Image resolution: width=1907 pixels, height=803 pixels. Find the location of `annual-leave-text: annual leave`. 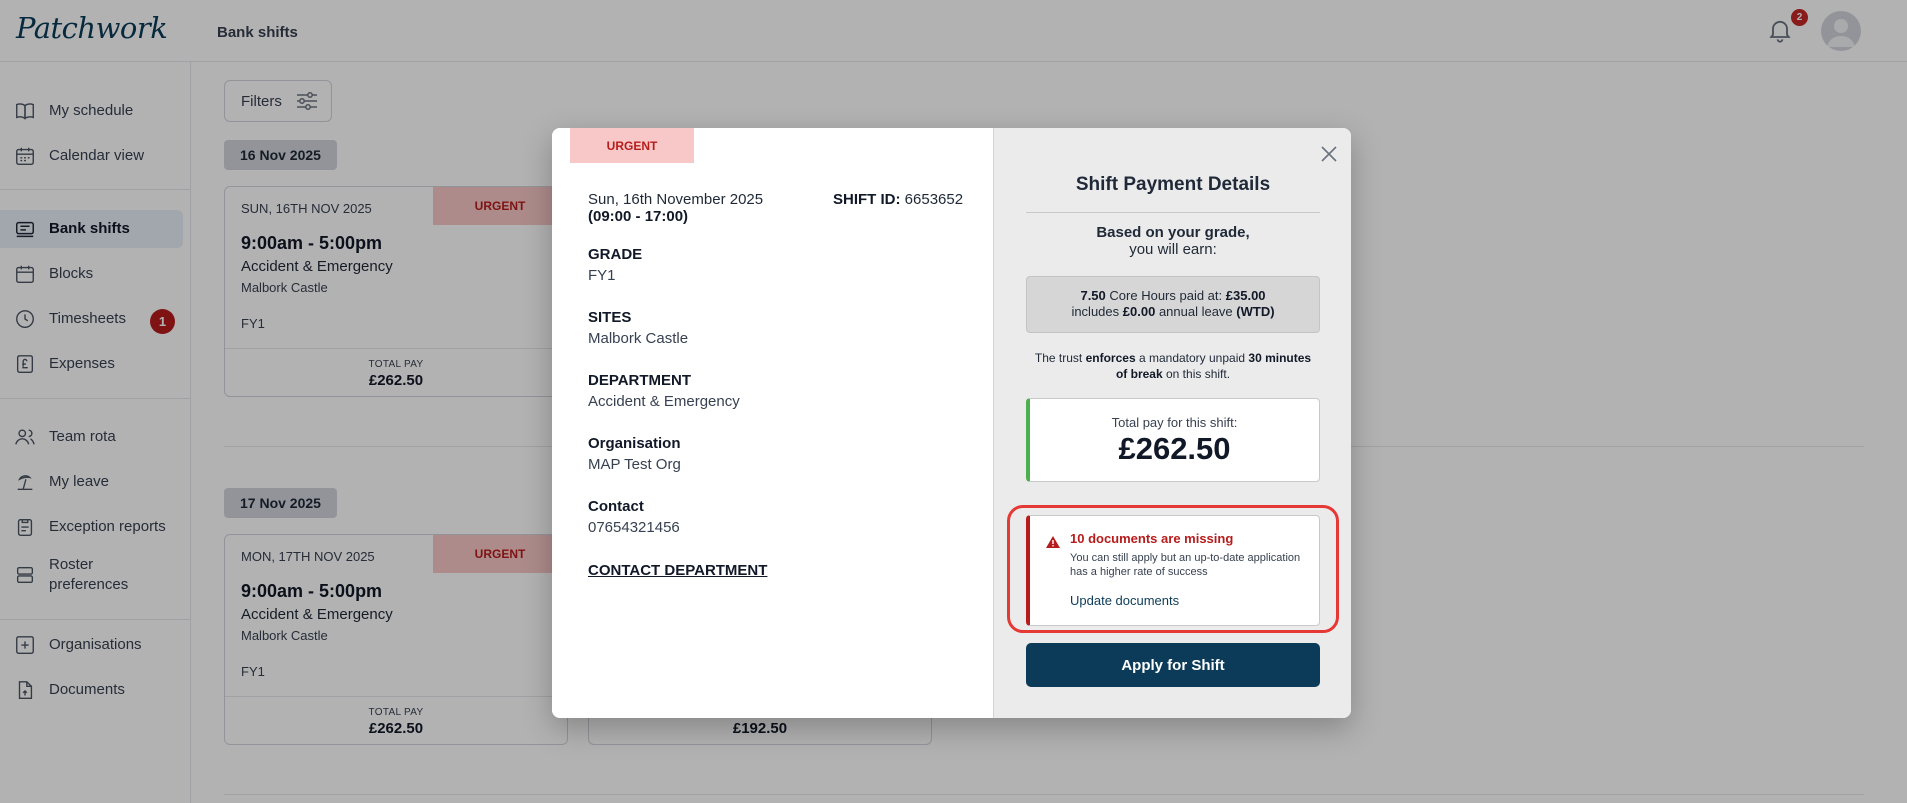

annual-leave-text: annual leave is located at coordinates (1195, 311).